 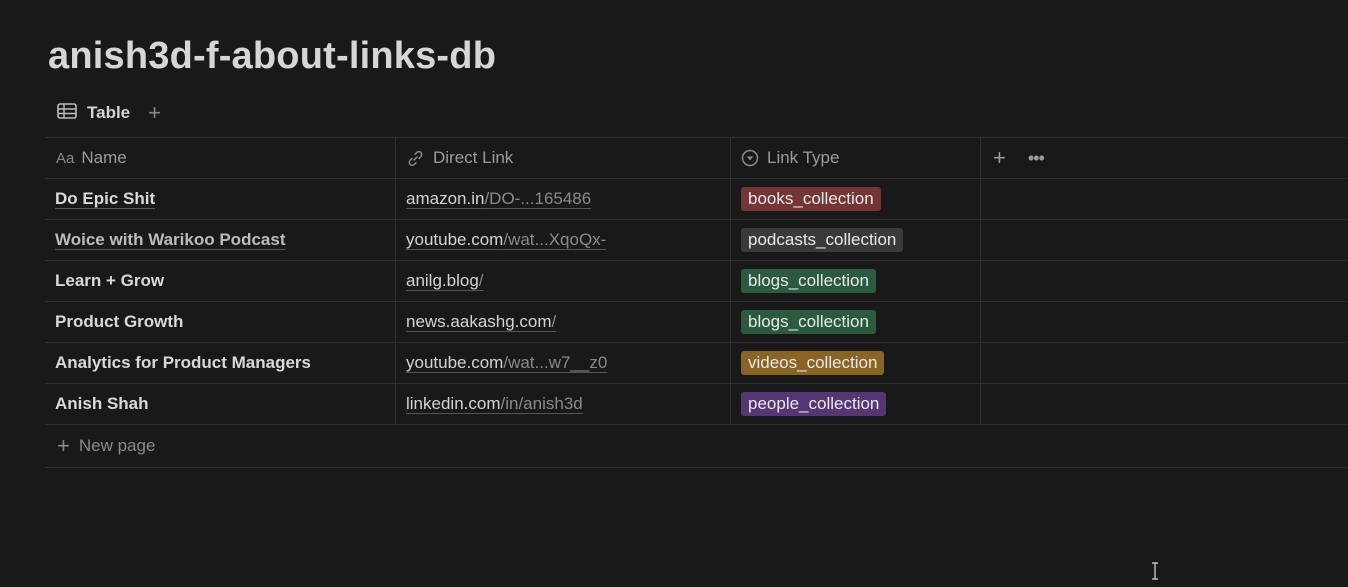 I want to click on link-host: amazon.in, so click(x=445, y=198).